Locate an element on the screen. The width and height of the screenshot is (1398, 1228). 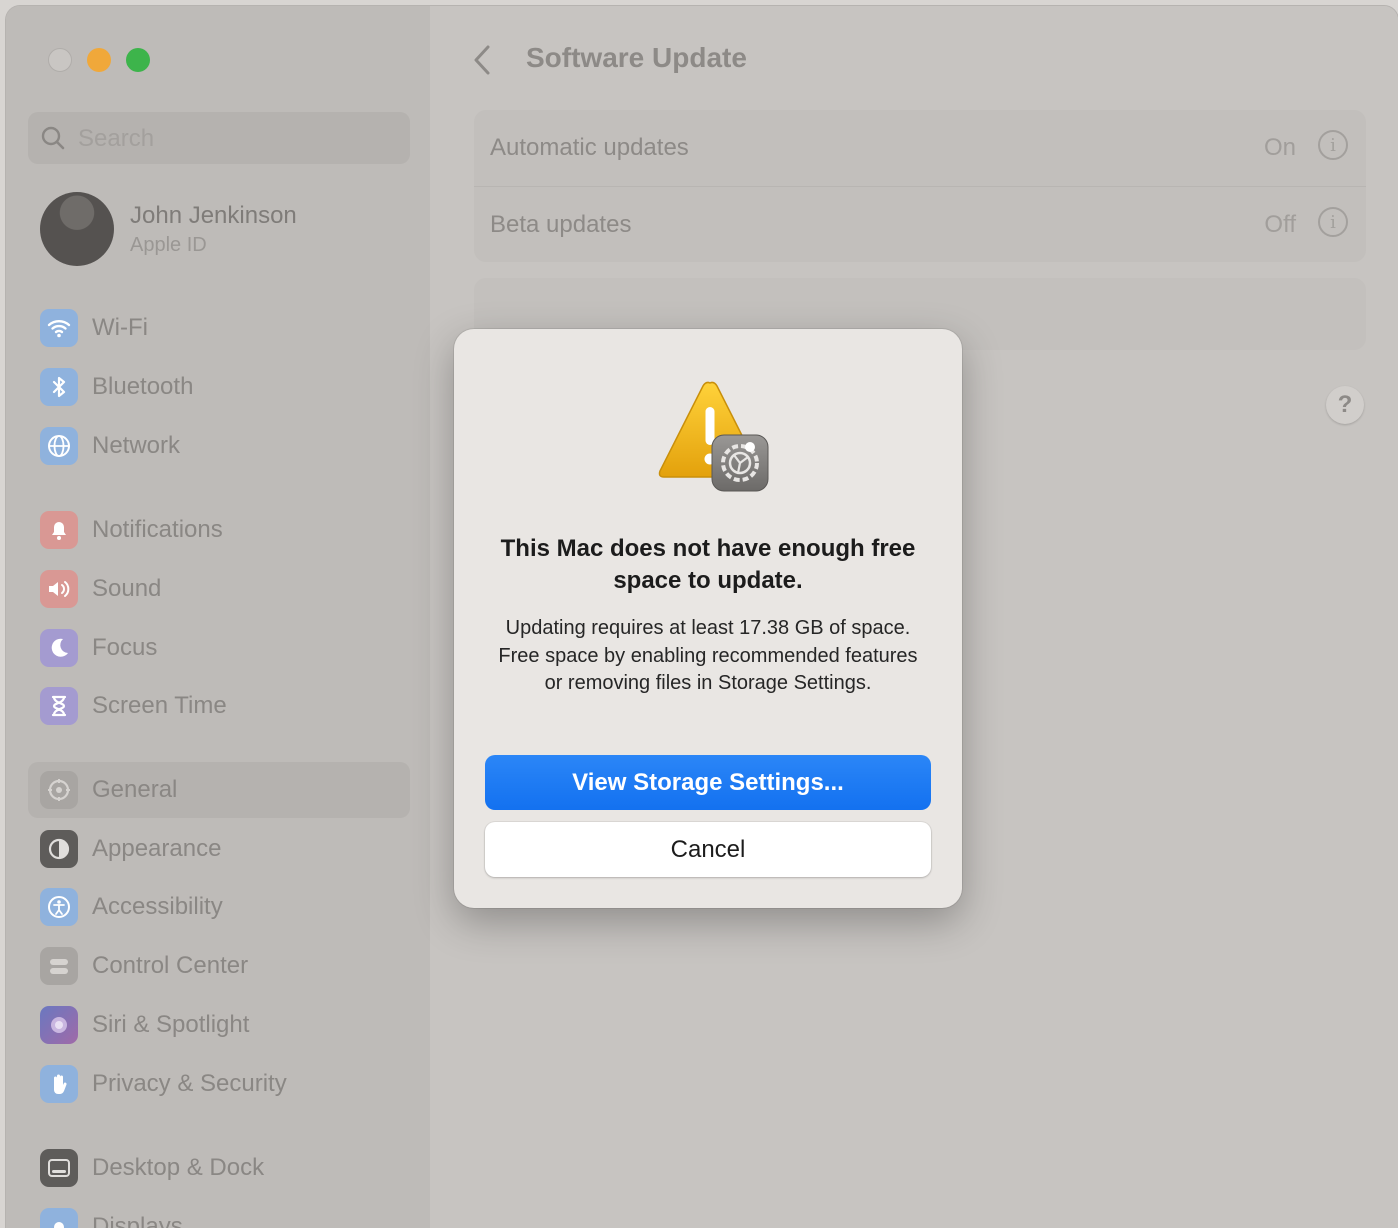
row-label: Automatic updates is located at coordinates (589, 147).